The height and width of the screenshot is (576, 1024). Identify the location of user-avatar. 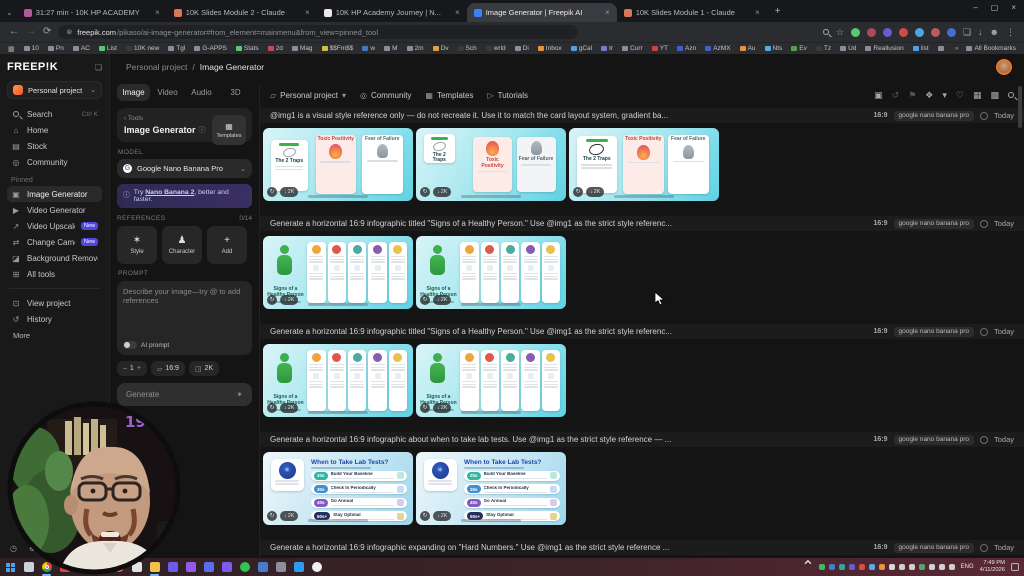
(1004, 67).